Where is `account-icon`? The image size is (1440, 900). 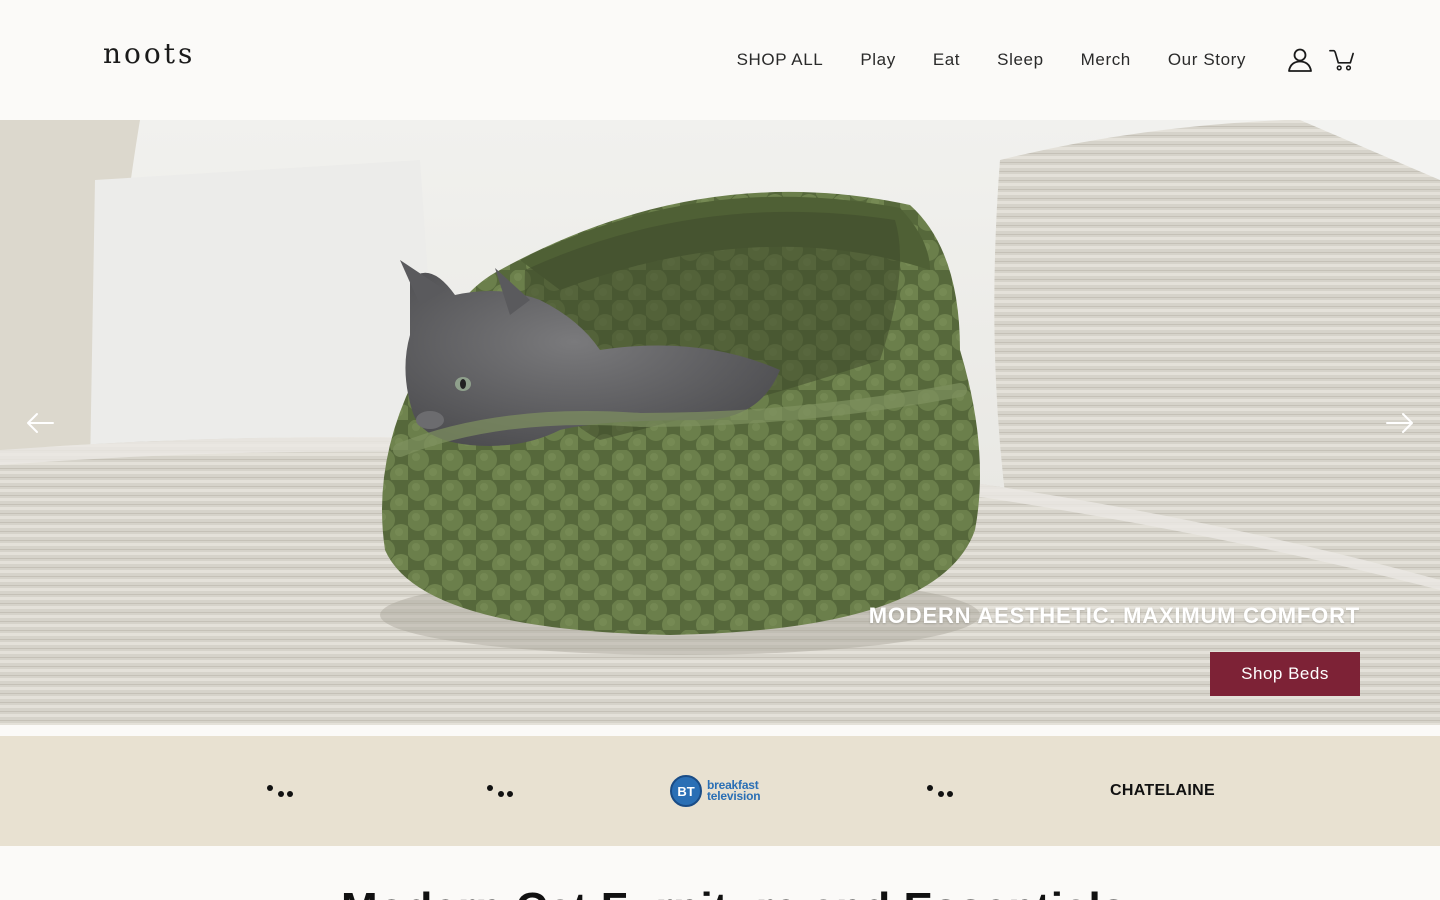 account-icon is located at coordinates (1300, 60).